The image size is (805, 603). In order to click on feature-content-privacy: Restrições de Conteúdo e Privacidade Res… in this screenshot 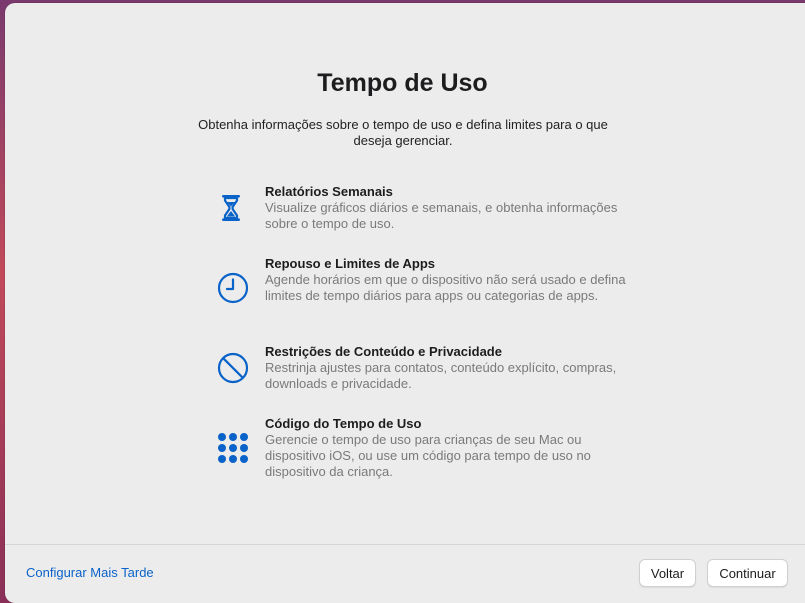, I will do `click(425, 379)`.